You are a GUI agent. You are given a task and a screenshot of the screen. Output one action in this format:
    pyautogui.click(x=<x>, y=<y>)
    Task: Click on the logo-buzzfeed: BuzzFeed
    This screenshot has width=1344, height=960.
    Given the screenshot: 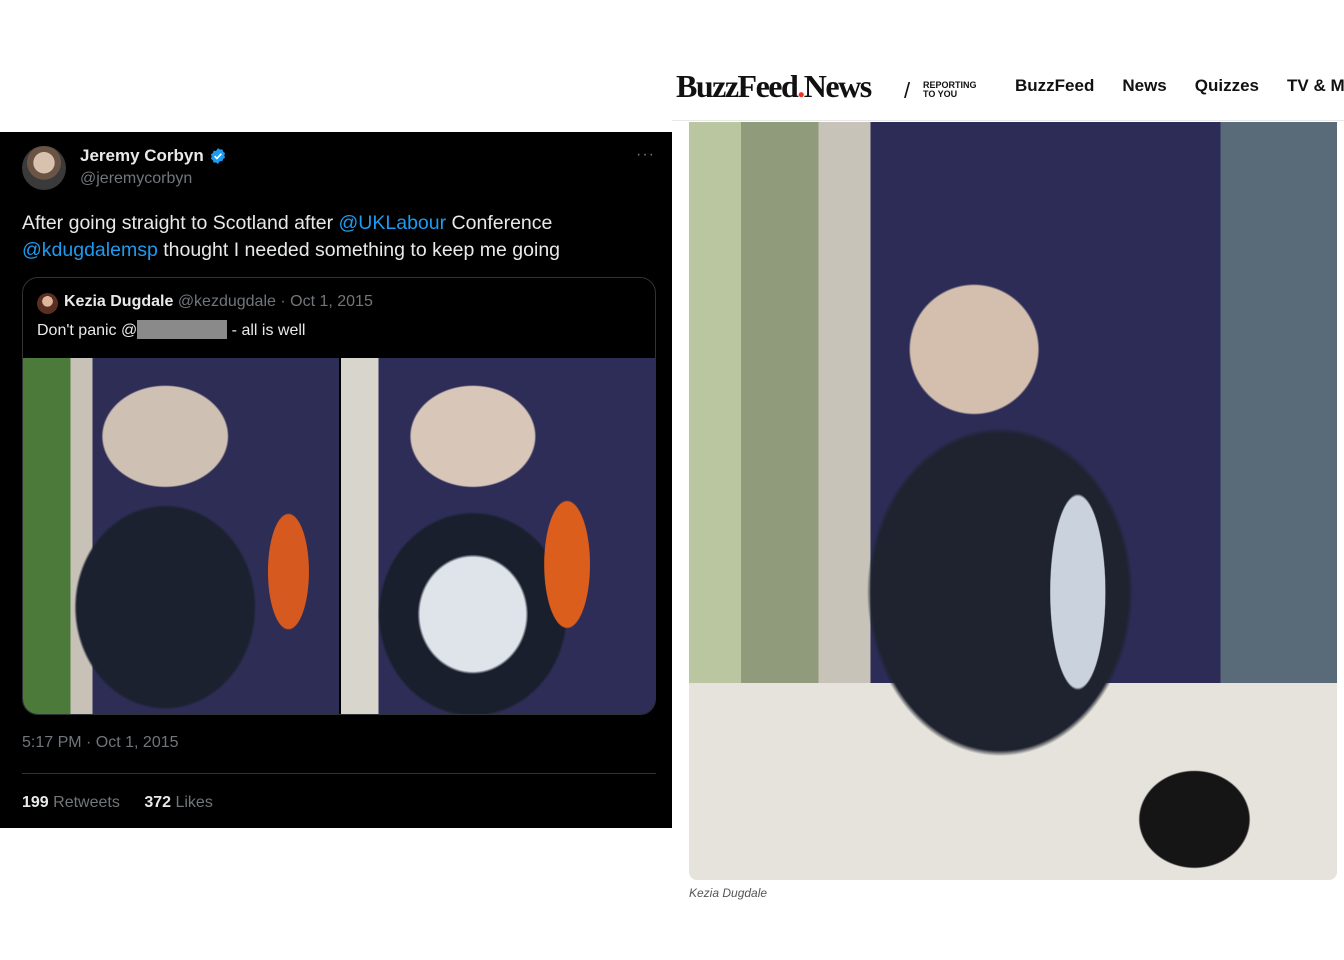 What is the action you would take?
    pyautogui.click(x=737, y=86)
    